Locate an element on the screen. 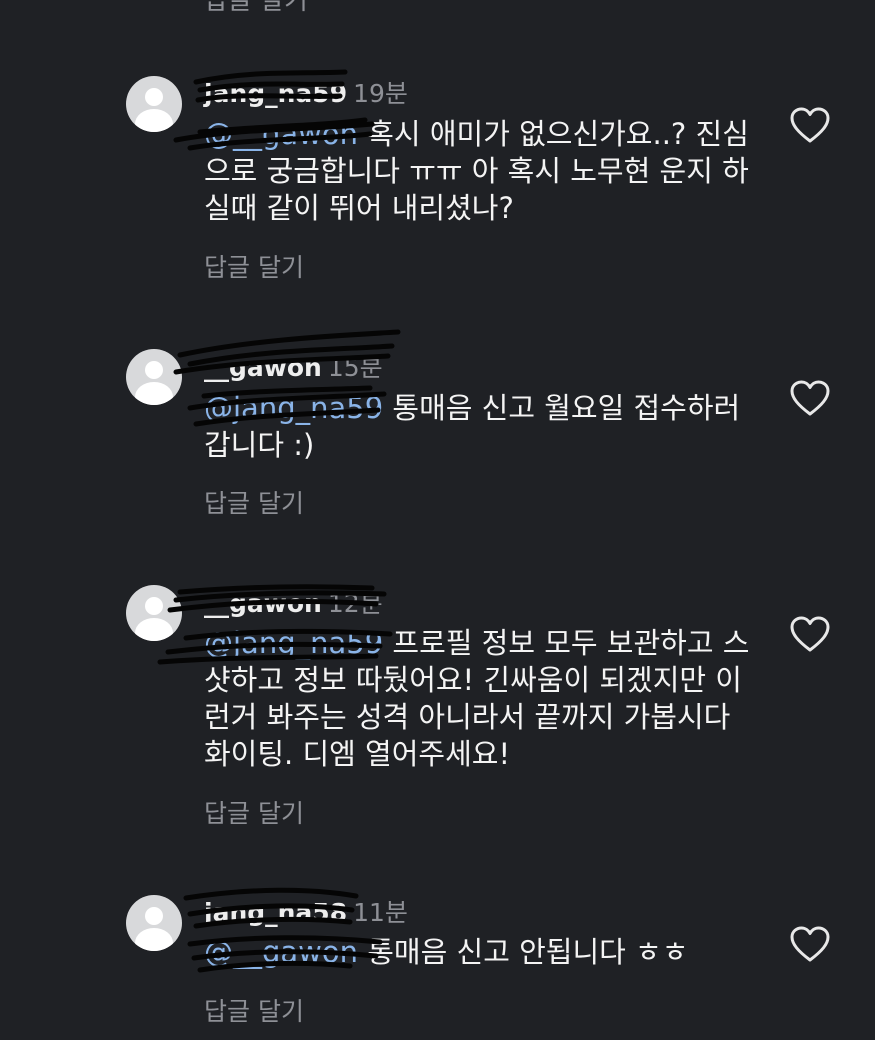 The width and height of the screenshot is (875, 1040). comment-text: @jang_na59 통매음 신고 월요일 접수하러 갑니다 :) is located at coordinates (484, 427).